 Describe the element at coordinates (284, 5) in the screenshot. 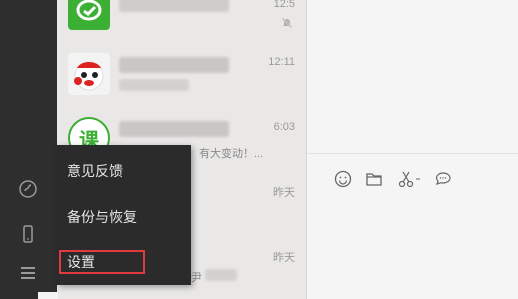

I see `chat-time: 12:5` at that location.